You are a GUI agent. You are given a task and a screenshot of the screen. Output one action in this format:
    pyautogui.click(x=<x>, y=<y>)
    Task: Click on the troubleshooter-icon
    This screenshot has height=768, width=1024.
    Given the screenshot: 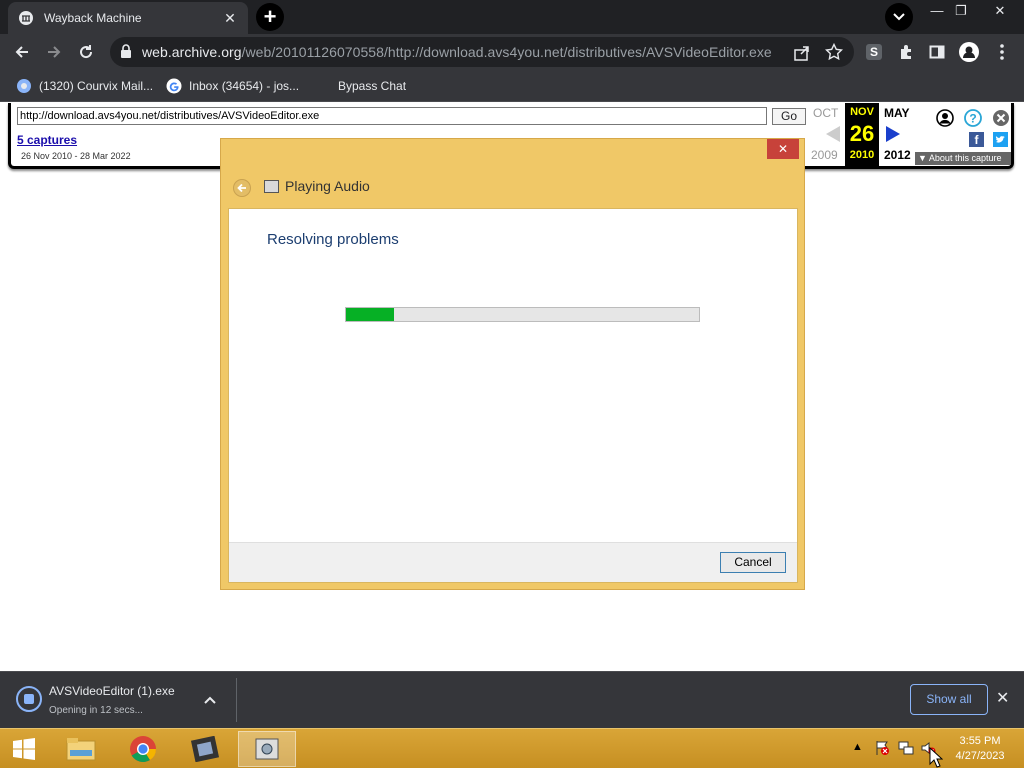 What is the action you would take?
    pyautogui.click(x=267, y=749)
    